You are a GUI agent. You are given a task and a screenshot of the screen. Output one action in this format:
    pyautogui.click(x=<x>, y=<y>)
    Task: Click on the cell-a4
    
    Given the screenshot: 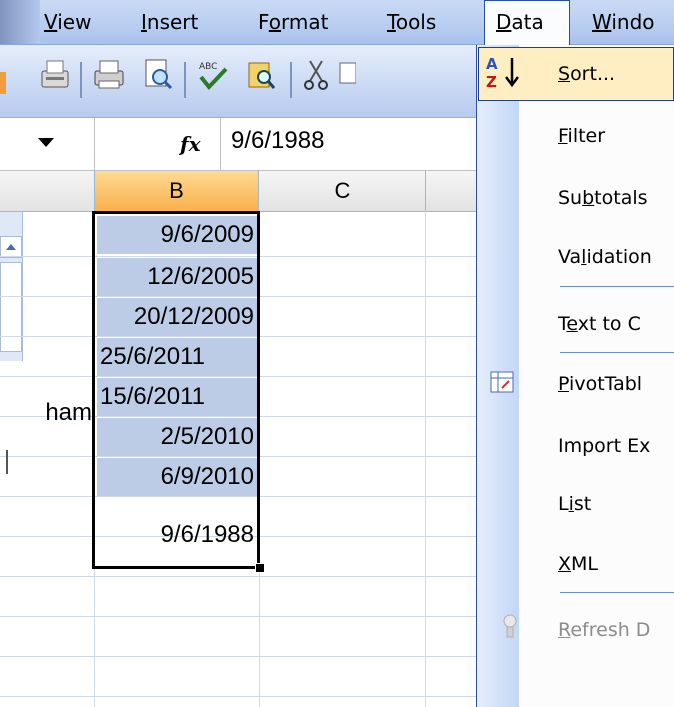 What is the action you would take?
    pyautogui.click(x=46, y=353)
    